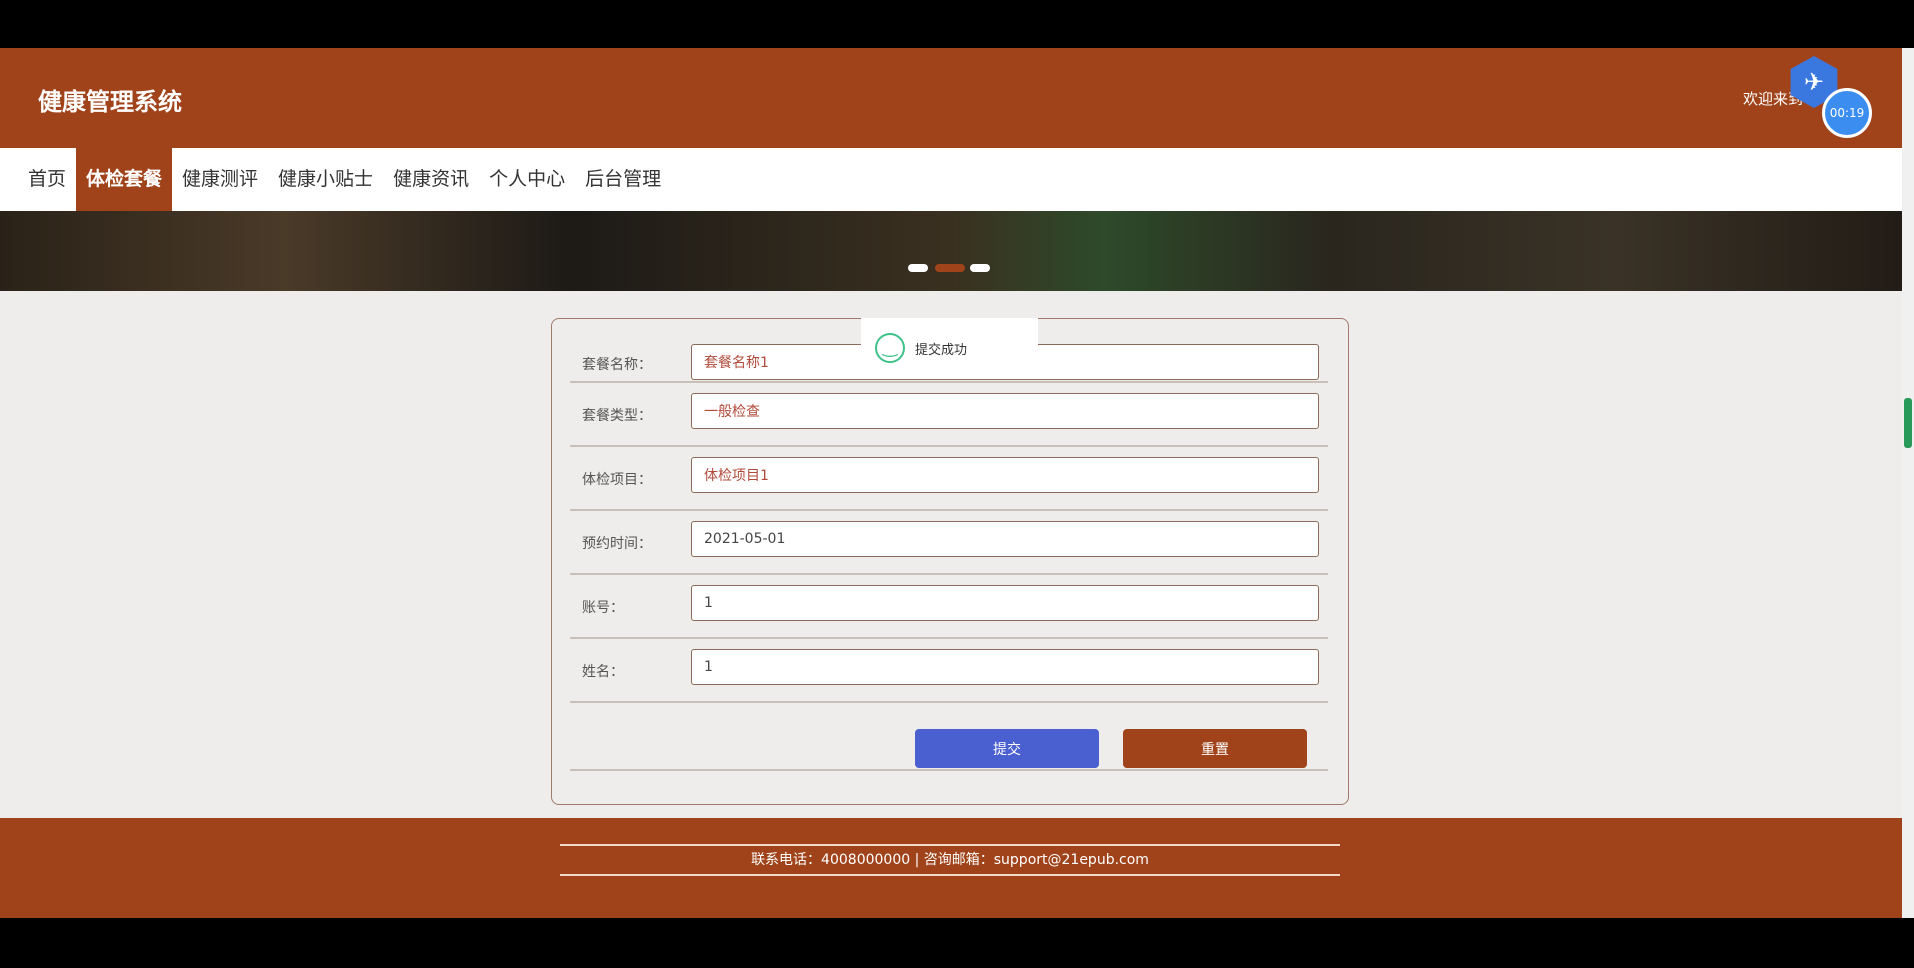 The image size is (1914, 968). What do you see at coordinates (1908, 423) in the screenshot?
I see `scrollbar-thumb` at bounding box center [1908, 423].